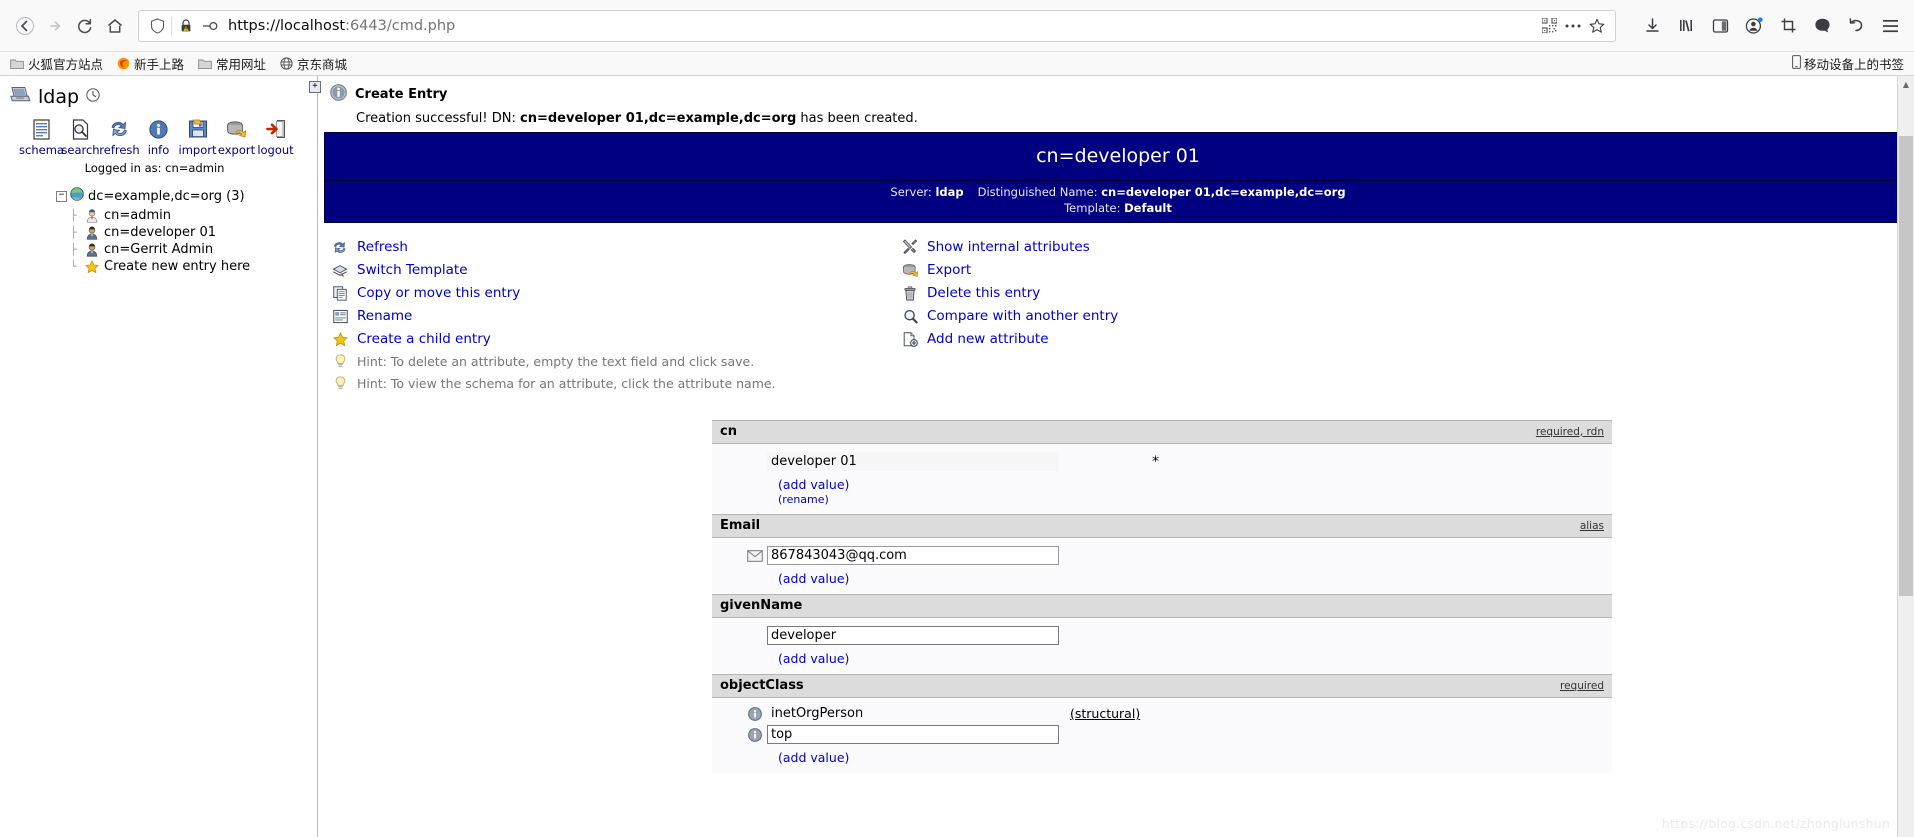  Describe the element at coordinates (91, 250) in the screenshot. I see `user-icon` at that location.